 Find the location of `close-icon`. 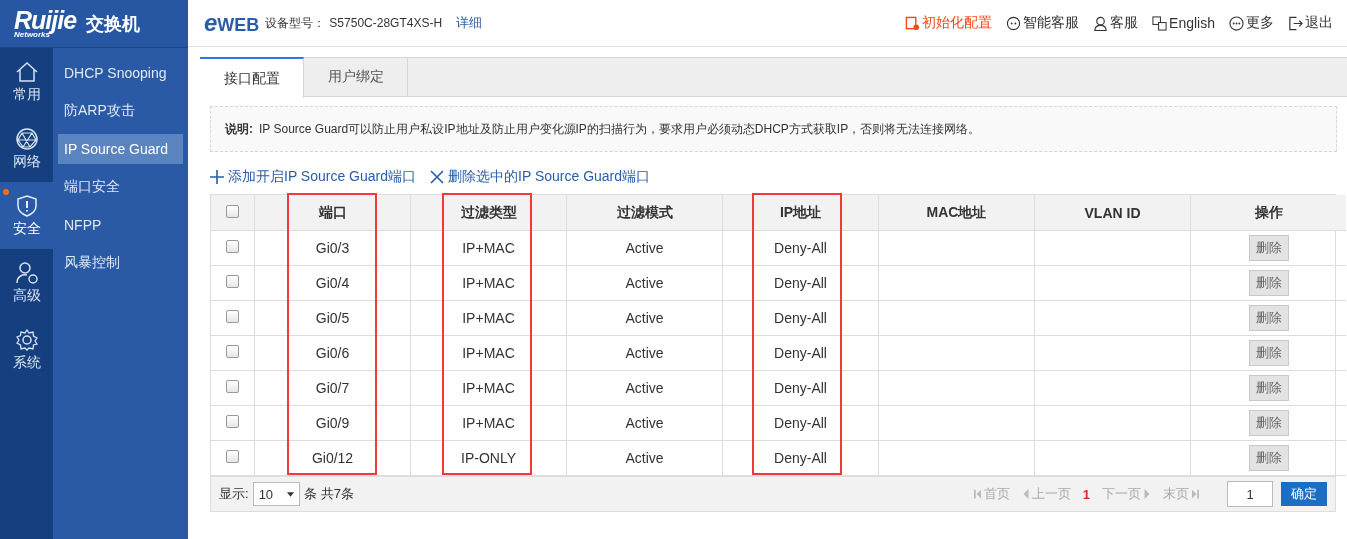

close-icon is located at coordinates (437, 177).